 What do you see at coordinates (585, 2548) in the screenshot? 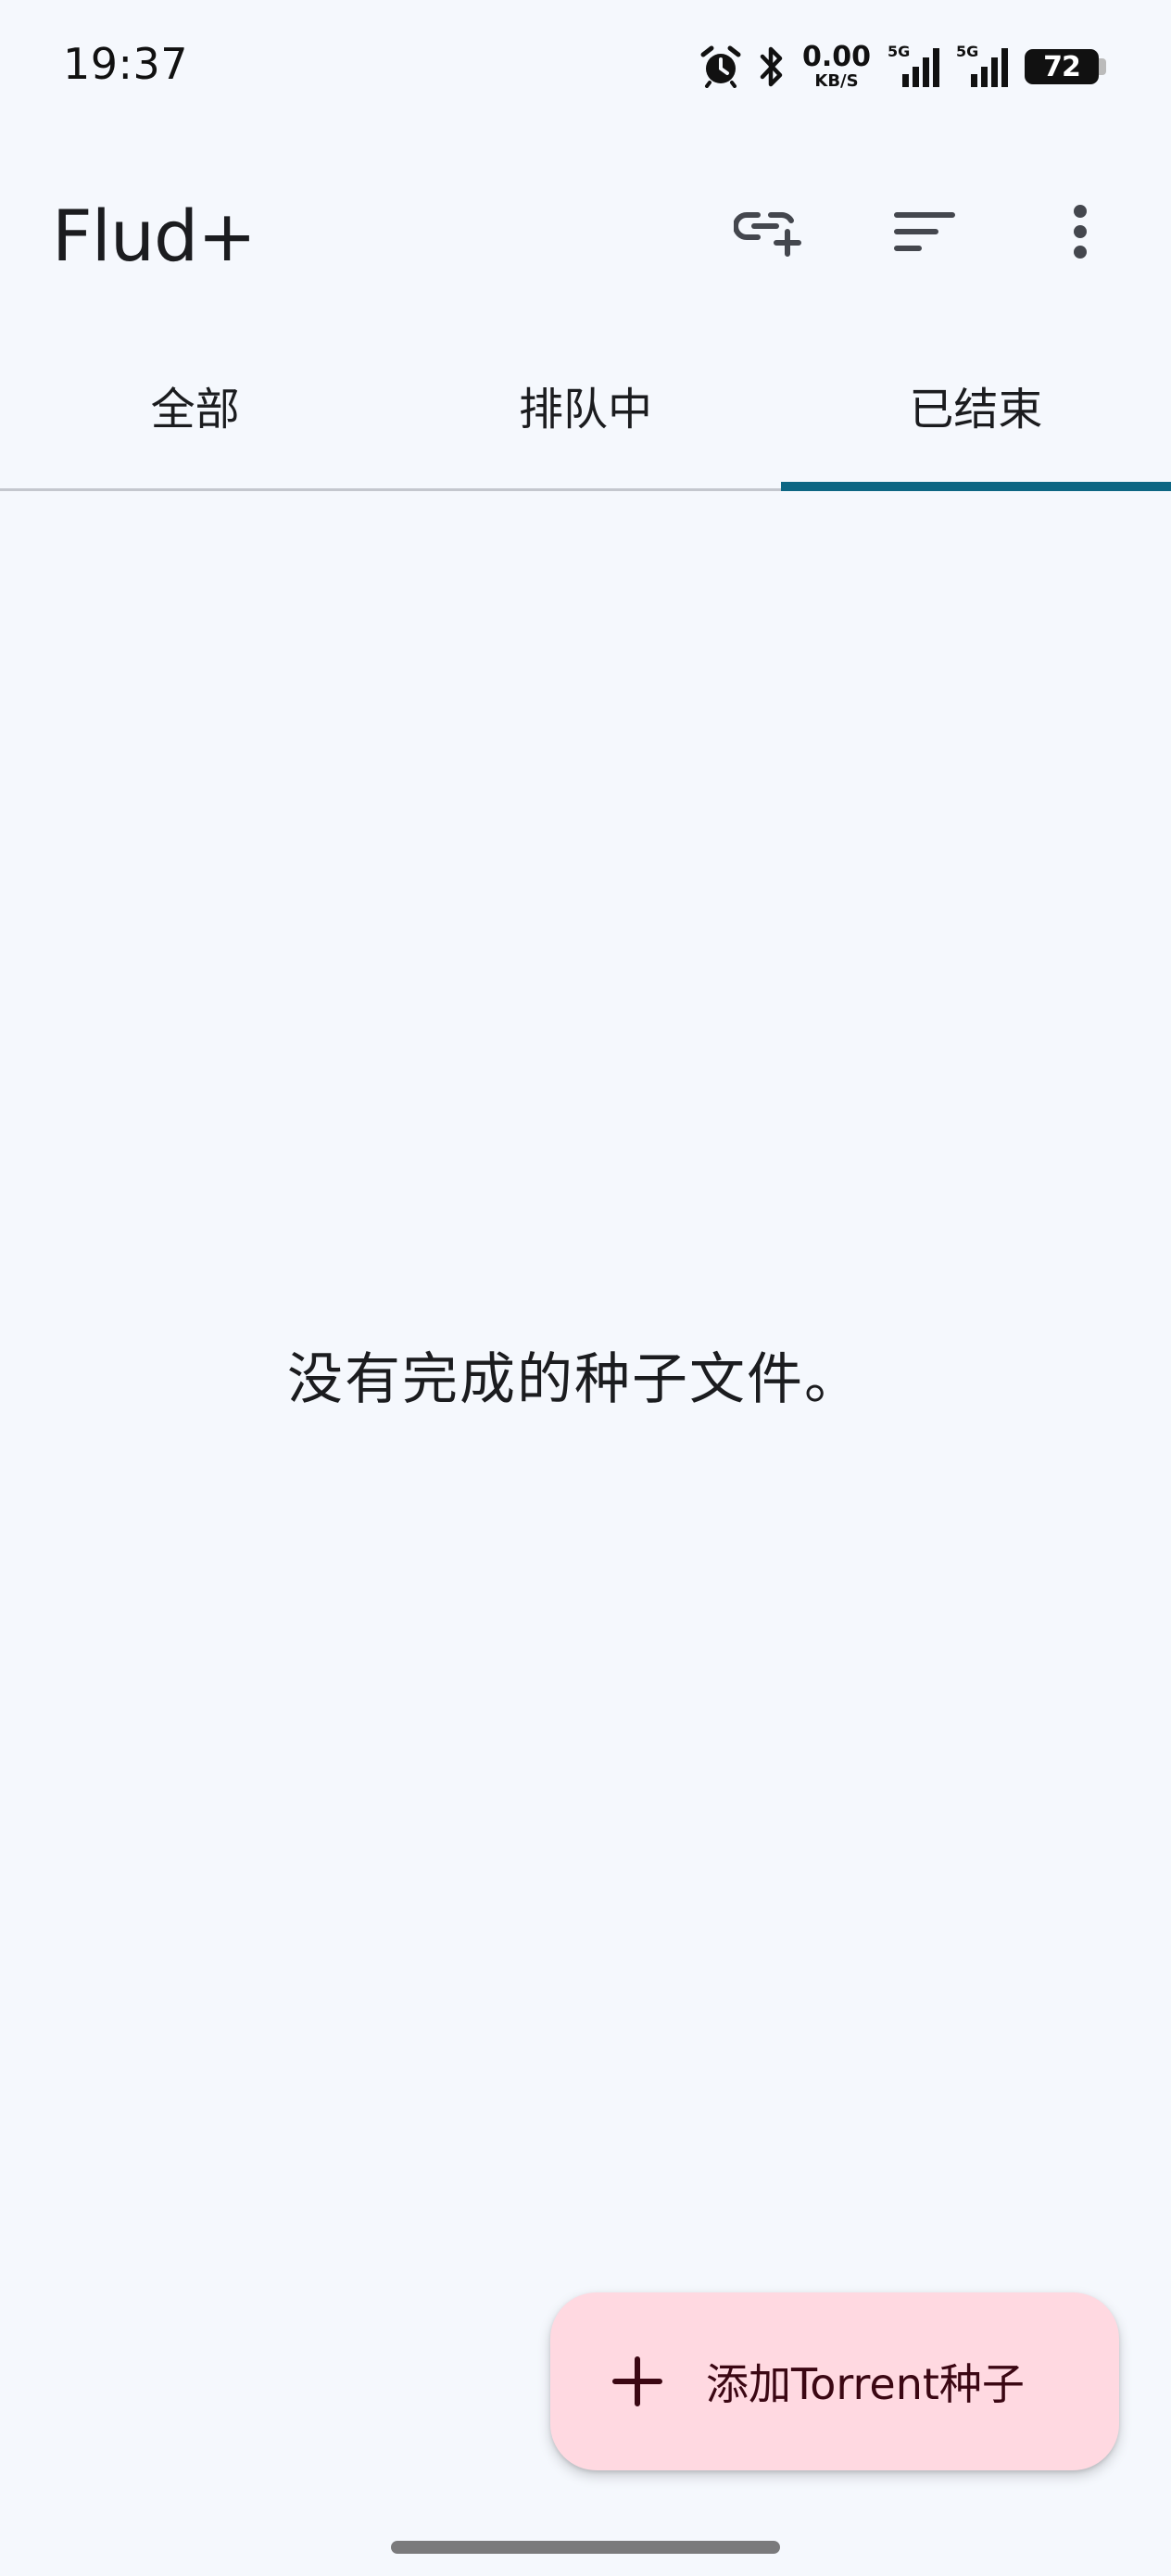
I see `home-indicator` at bounding box center [585, 2548].